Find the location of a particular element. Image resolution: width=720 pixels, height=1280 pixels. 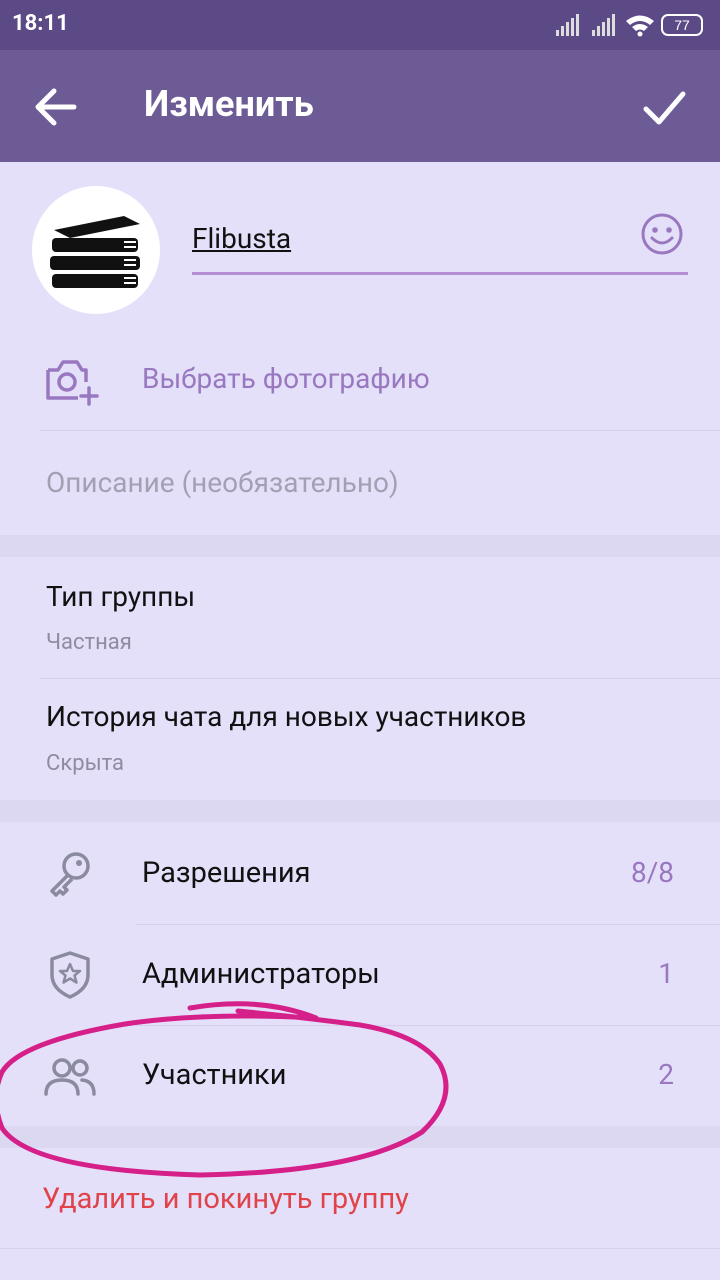

status-icons: 77 is located at coordinates (631, 25).